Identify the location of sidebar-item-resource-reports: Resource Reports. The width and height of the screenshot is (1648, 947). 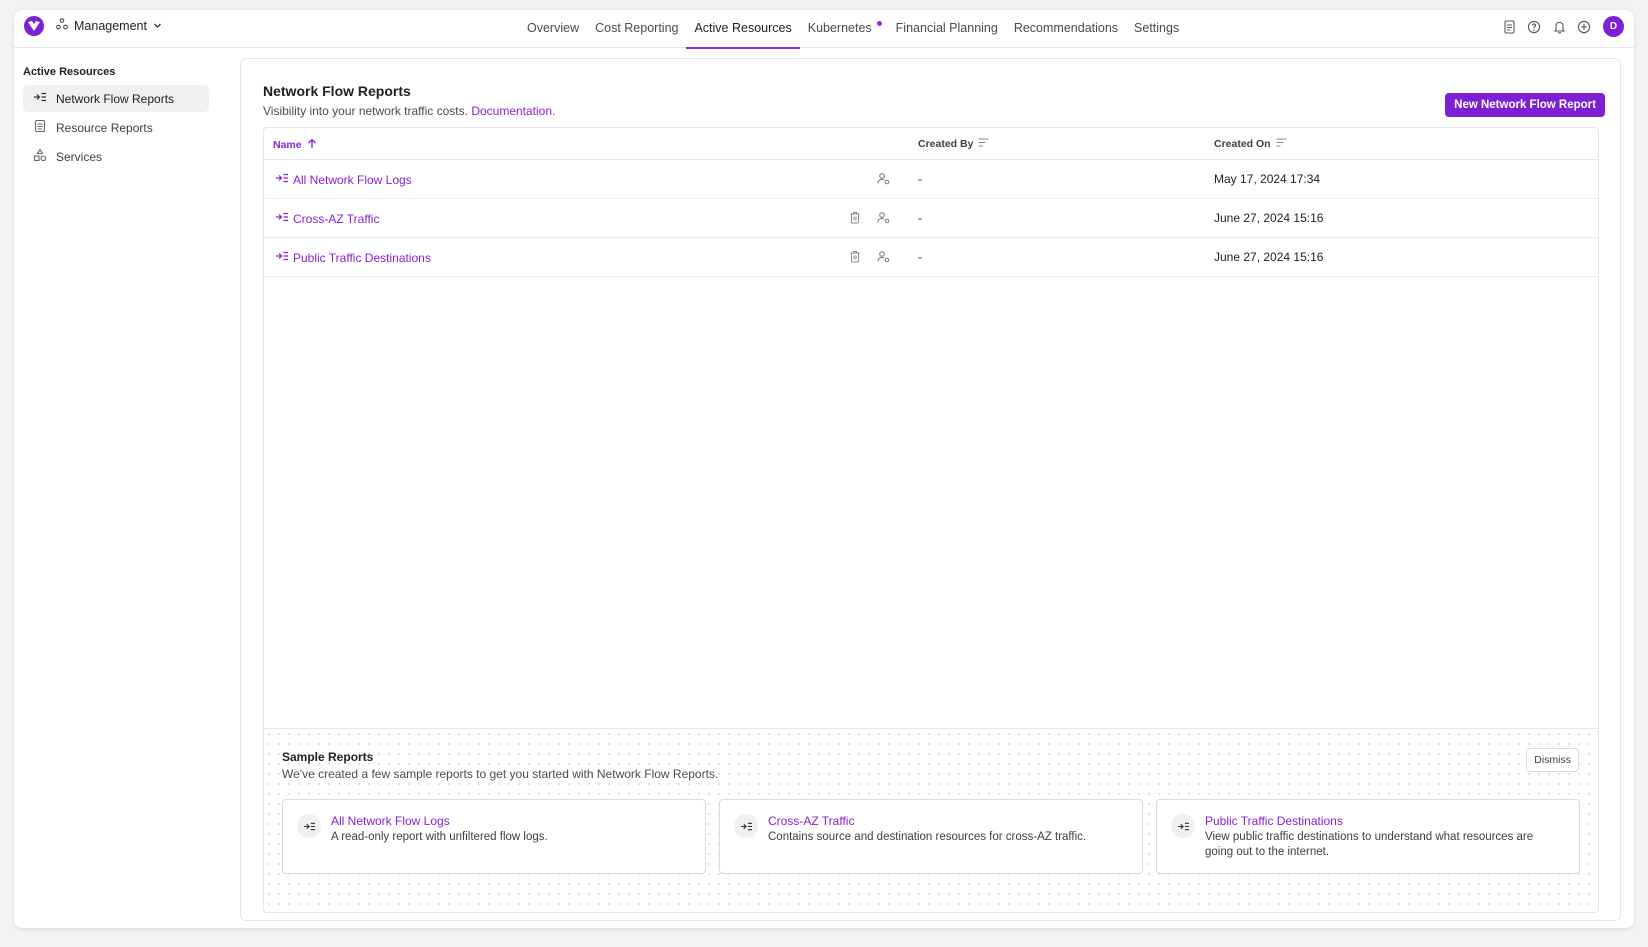
(116, 127).